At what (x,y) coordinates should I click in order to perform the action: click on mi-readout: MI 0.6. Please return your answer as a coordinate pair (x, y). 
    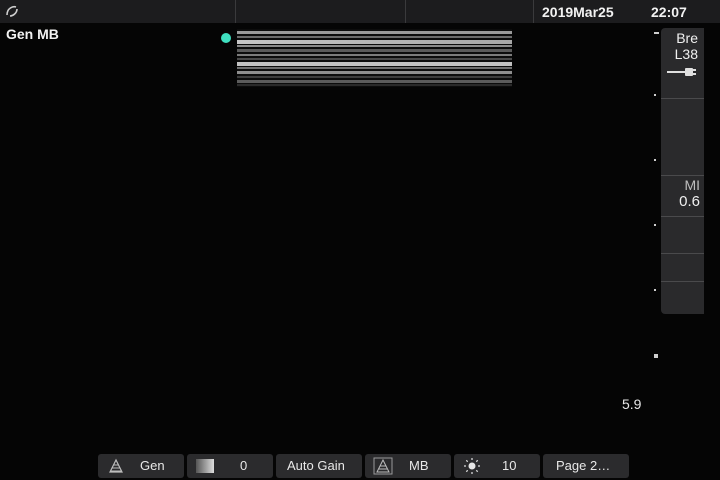
    Looking at the image, I should click on (682, 196).